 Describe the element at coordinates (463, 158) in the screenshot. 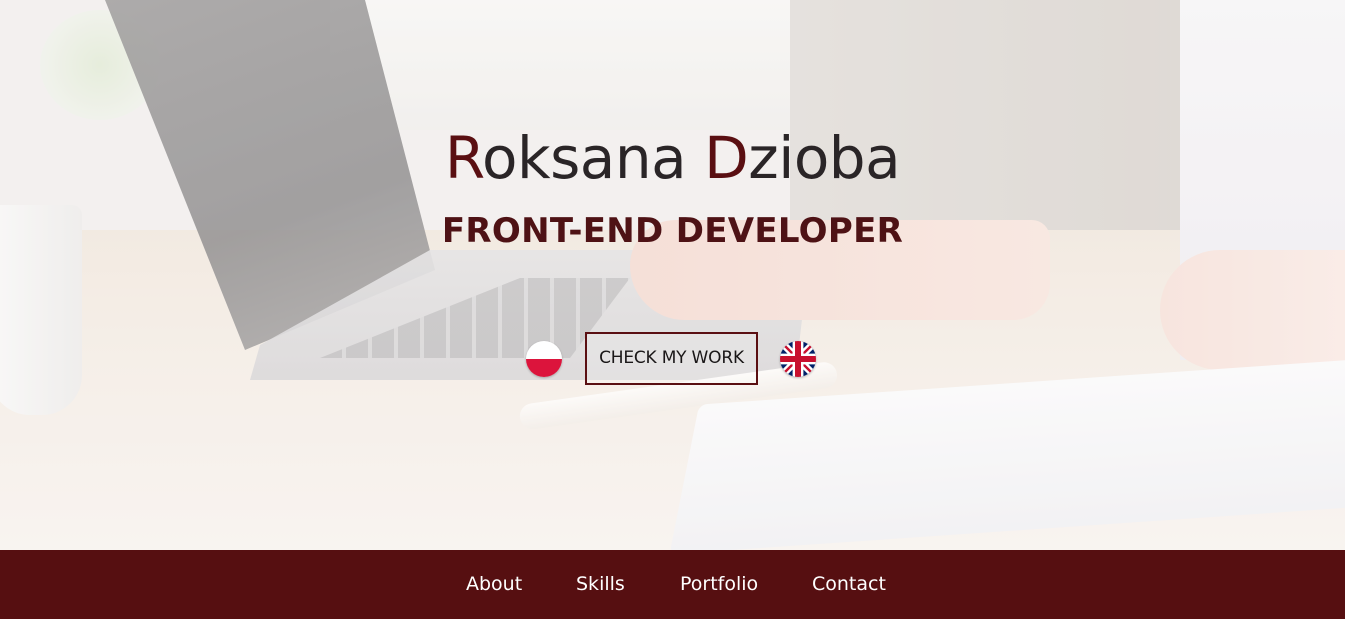

I see `name-first-initial: R` at that location.